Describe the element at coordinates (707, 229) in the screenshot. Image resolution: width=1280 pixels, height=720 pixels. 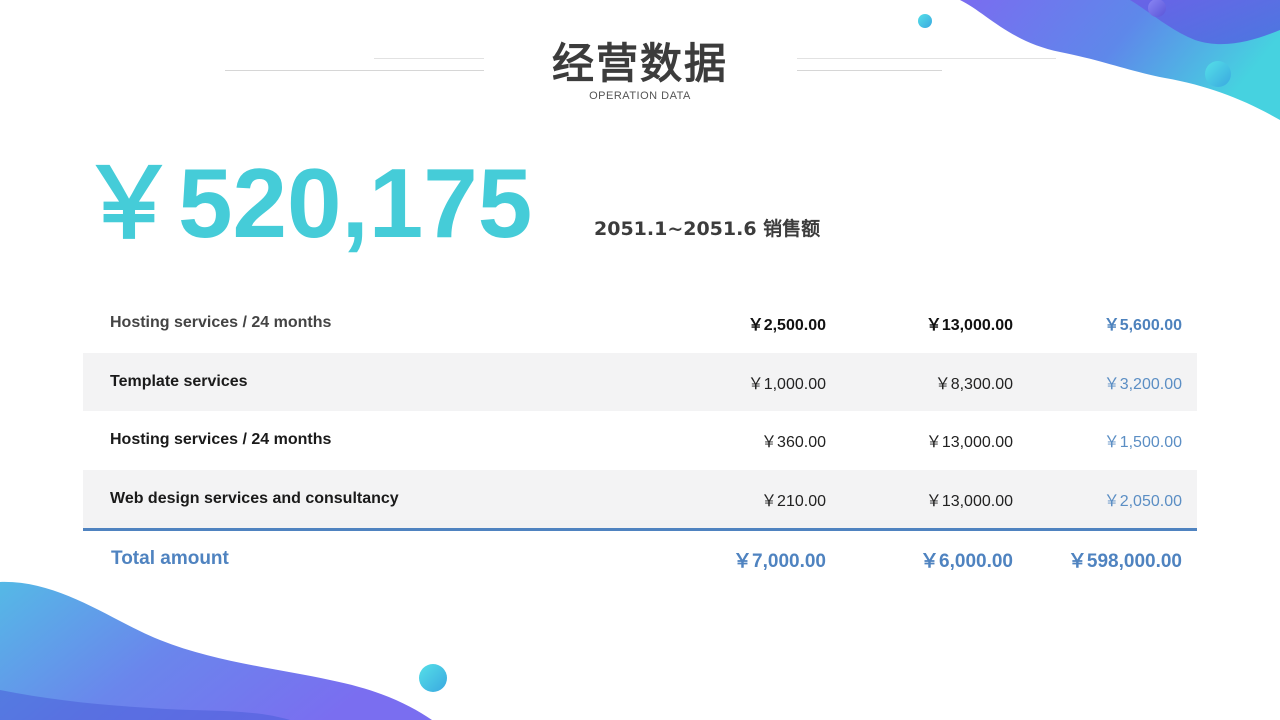
I see `headline-label: 2051.1~2051.6 销售额` at that location.